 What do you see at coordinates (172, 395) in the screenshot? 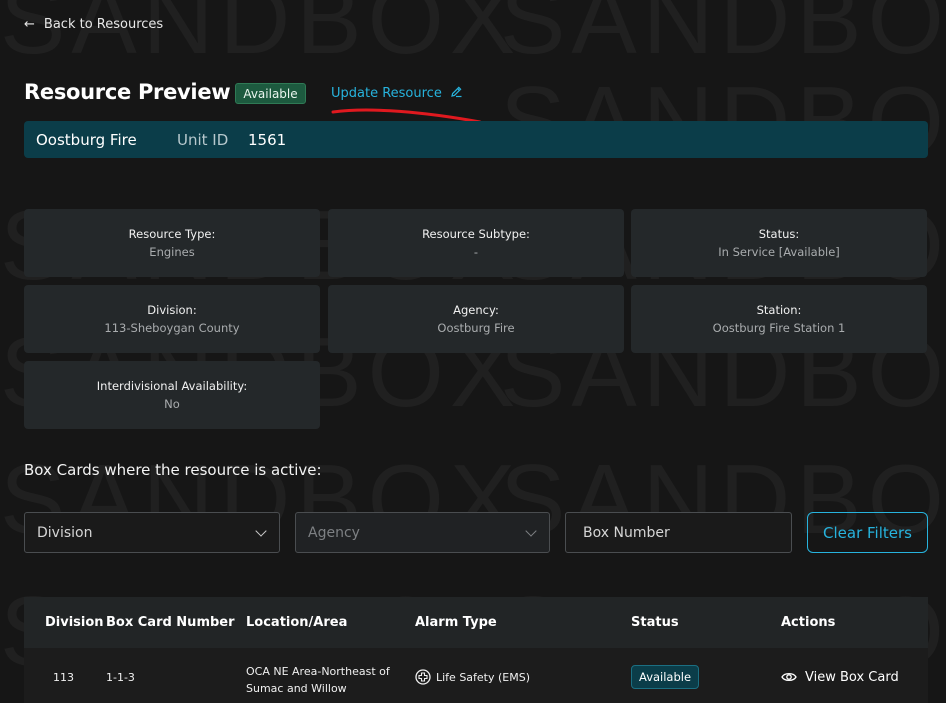
I see `detail-card-interdivisional-availability: Interdivisional Availability: No` at bounding box center [172, 395].